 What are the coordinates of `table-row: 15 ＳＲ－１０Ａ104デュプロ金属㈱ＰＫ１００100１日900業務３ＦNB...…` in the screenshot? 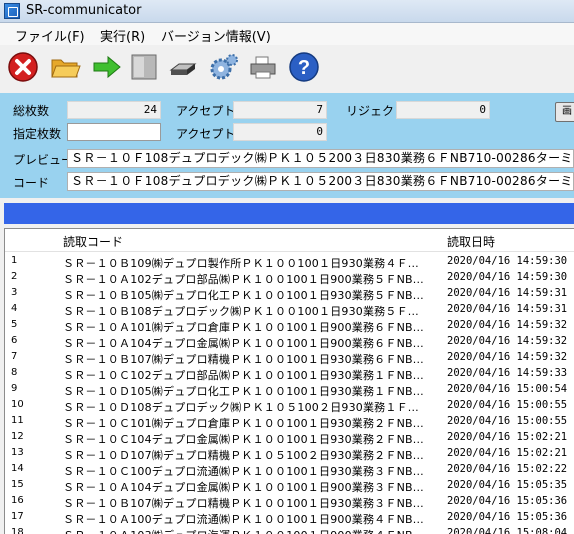 It's located at (289, 486).